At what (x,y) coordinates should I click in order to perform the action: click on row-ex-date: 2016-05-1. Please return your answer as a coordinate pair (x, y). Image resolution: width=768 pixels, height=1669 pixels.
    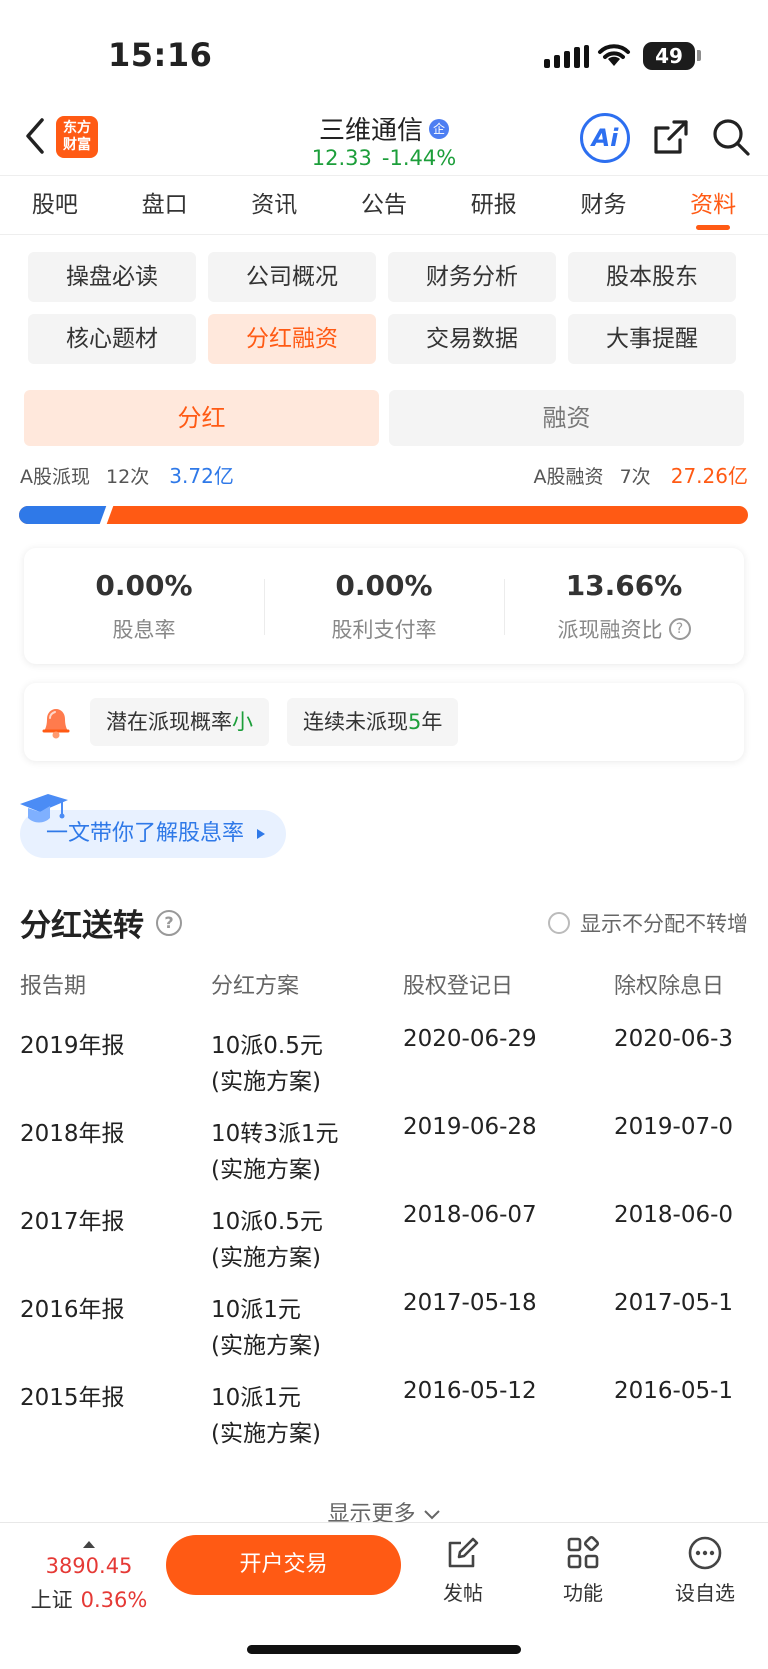
    Looking at the image, I should click on (674, 1391).